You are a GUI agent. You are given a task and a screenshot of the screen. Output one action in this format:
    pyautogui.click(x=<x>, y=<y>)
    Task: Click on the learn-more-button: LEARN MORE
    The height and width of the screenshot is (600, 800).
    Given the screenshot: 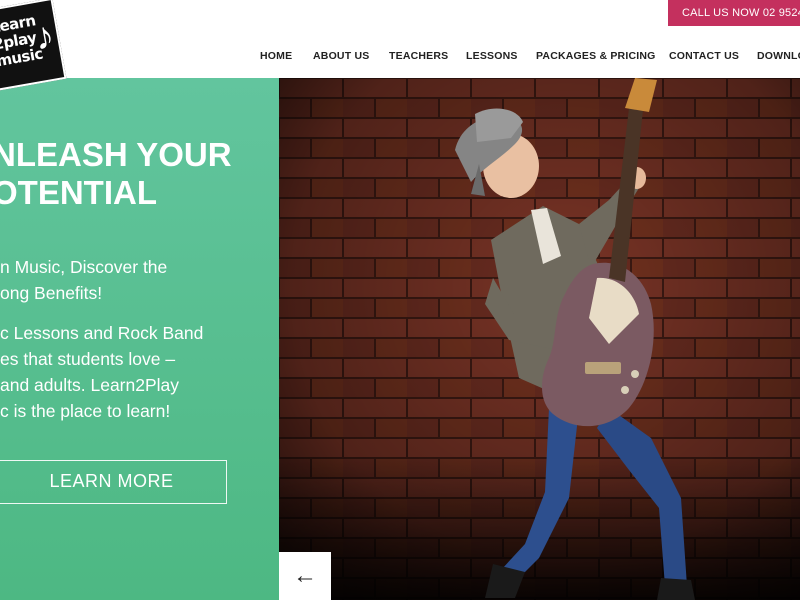 What is the action you would take?
    pyautogui.click(x=113, y=482)
    